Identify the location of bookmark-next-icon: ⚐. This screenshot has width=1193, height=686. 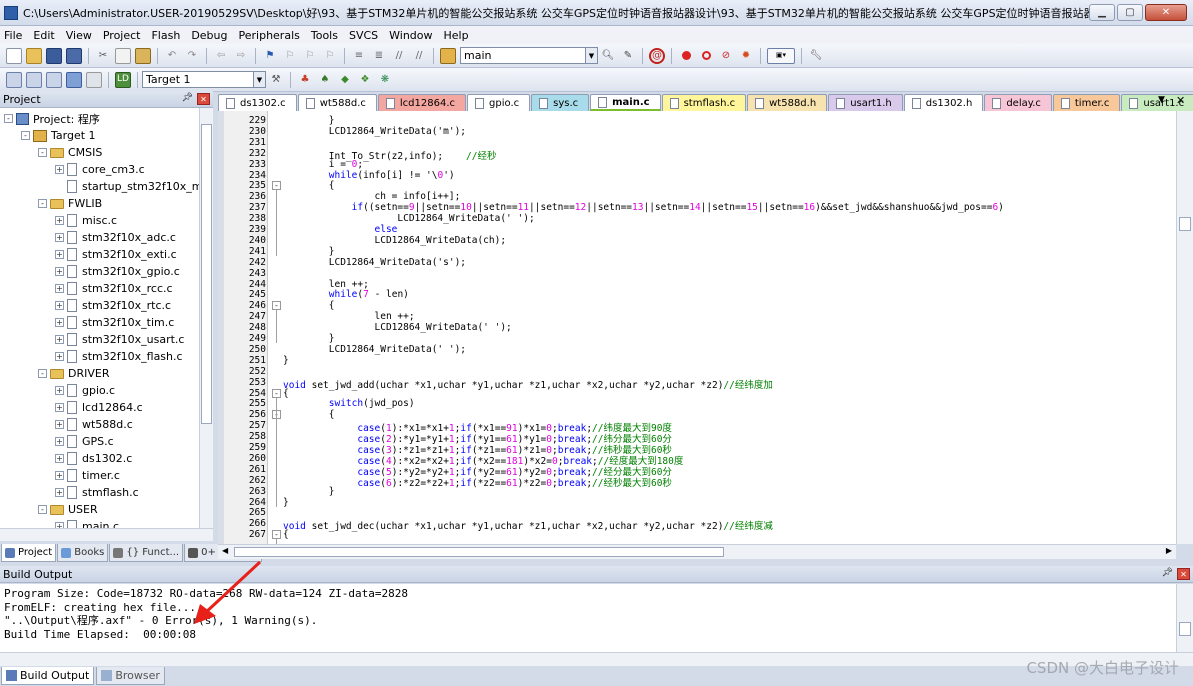
(310, 56).